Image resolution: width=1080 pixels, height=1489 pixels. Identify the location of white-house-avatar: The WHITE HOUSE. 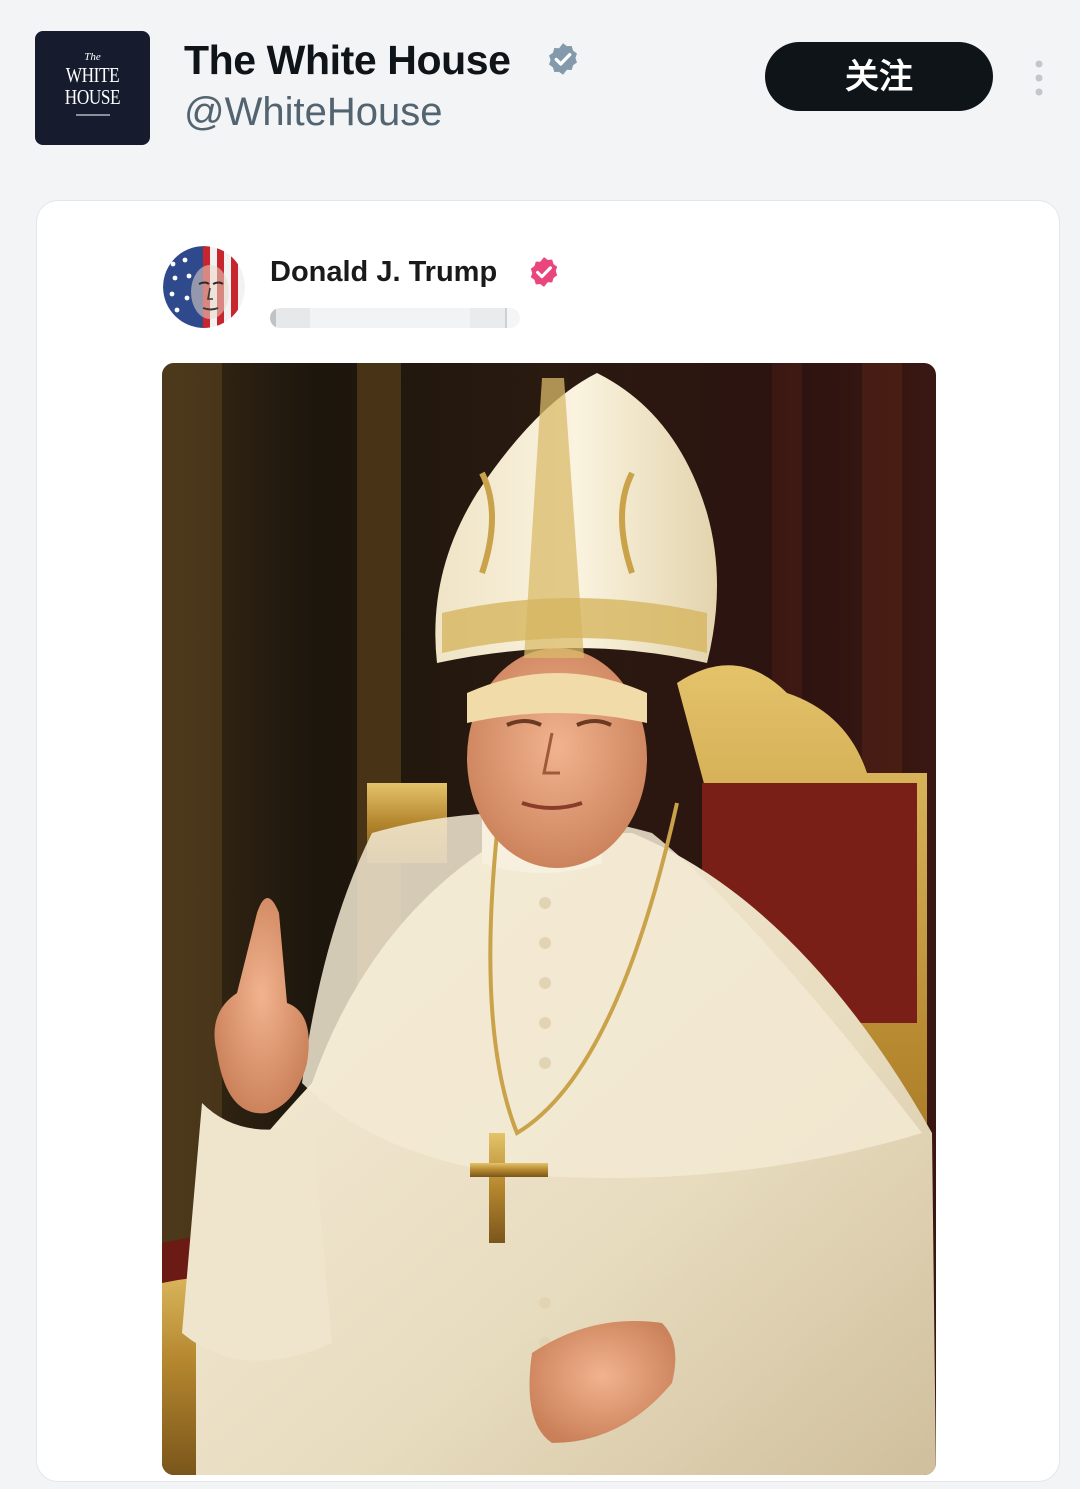
(92, 88).